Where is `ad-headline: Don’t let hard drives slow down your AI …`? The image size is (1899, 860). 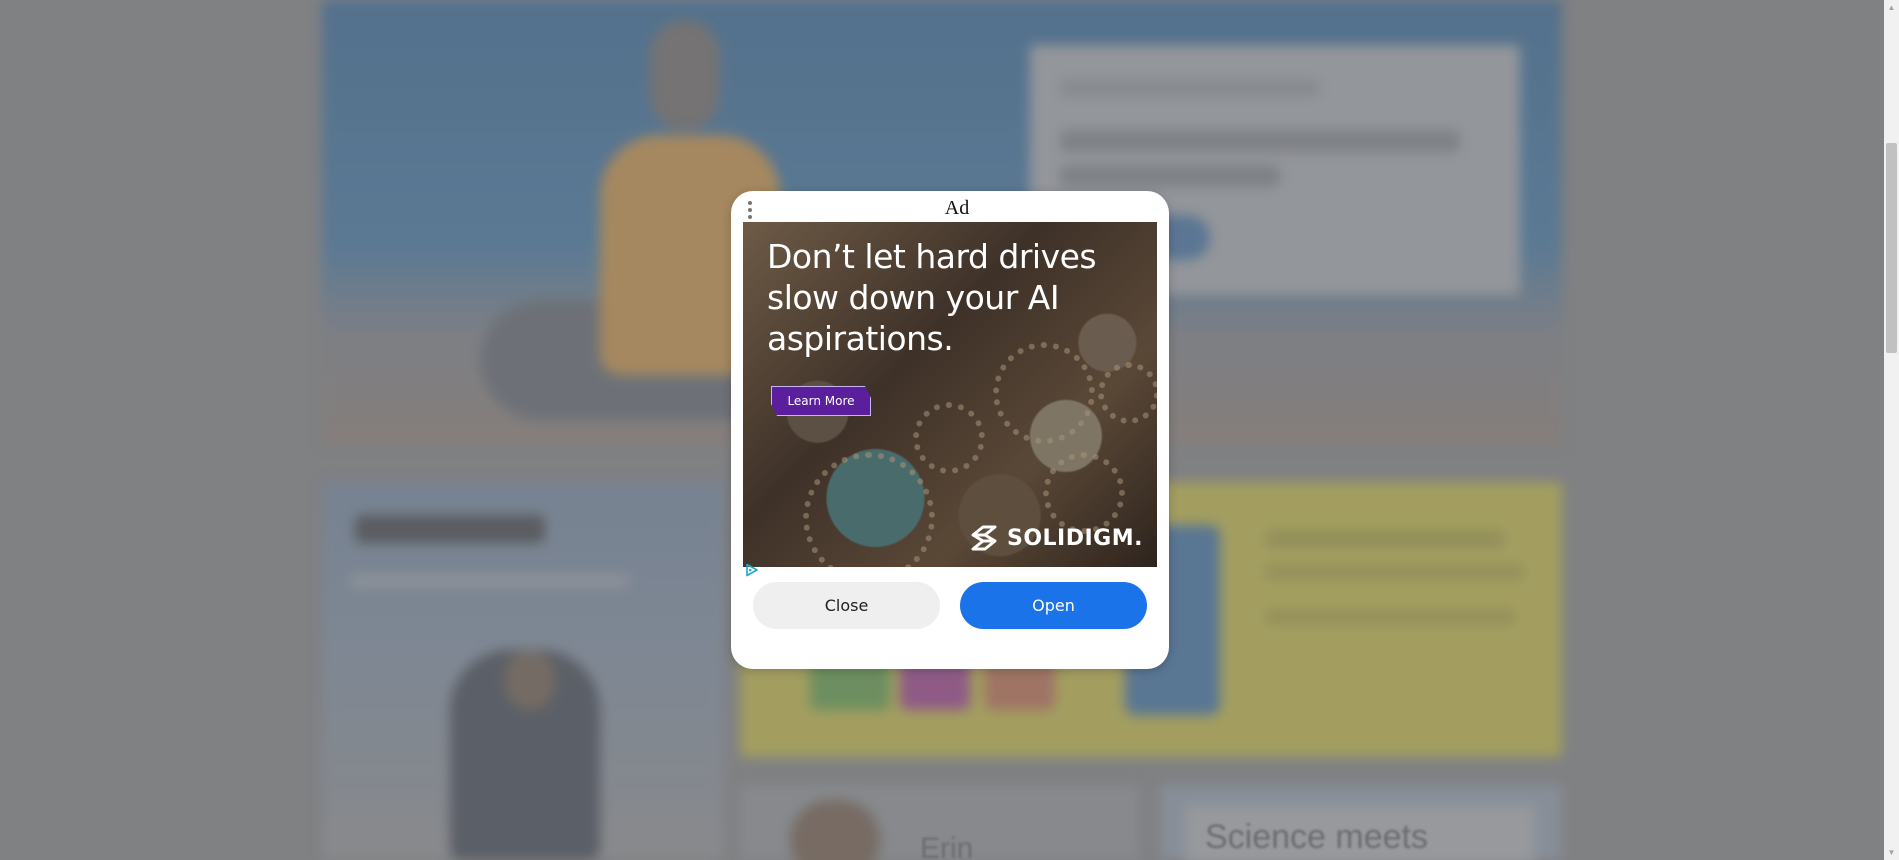 ad-headline: Don’t let hard drives slow down your AI … is located at coordinates (932, 297).